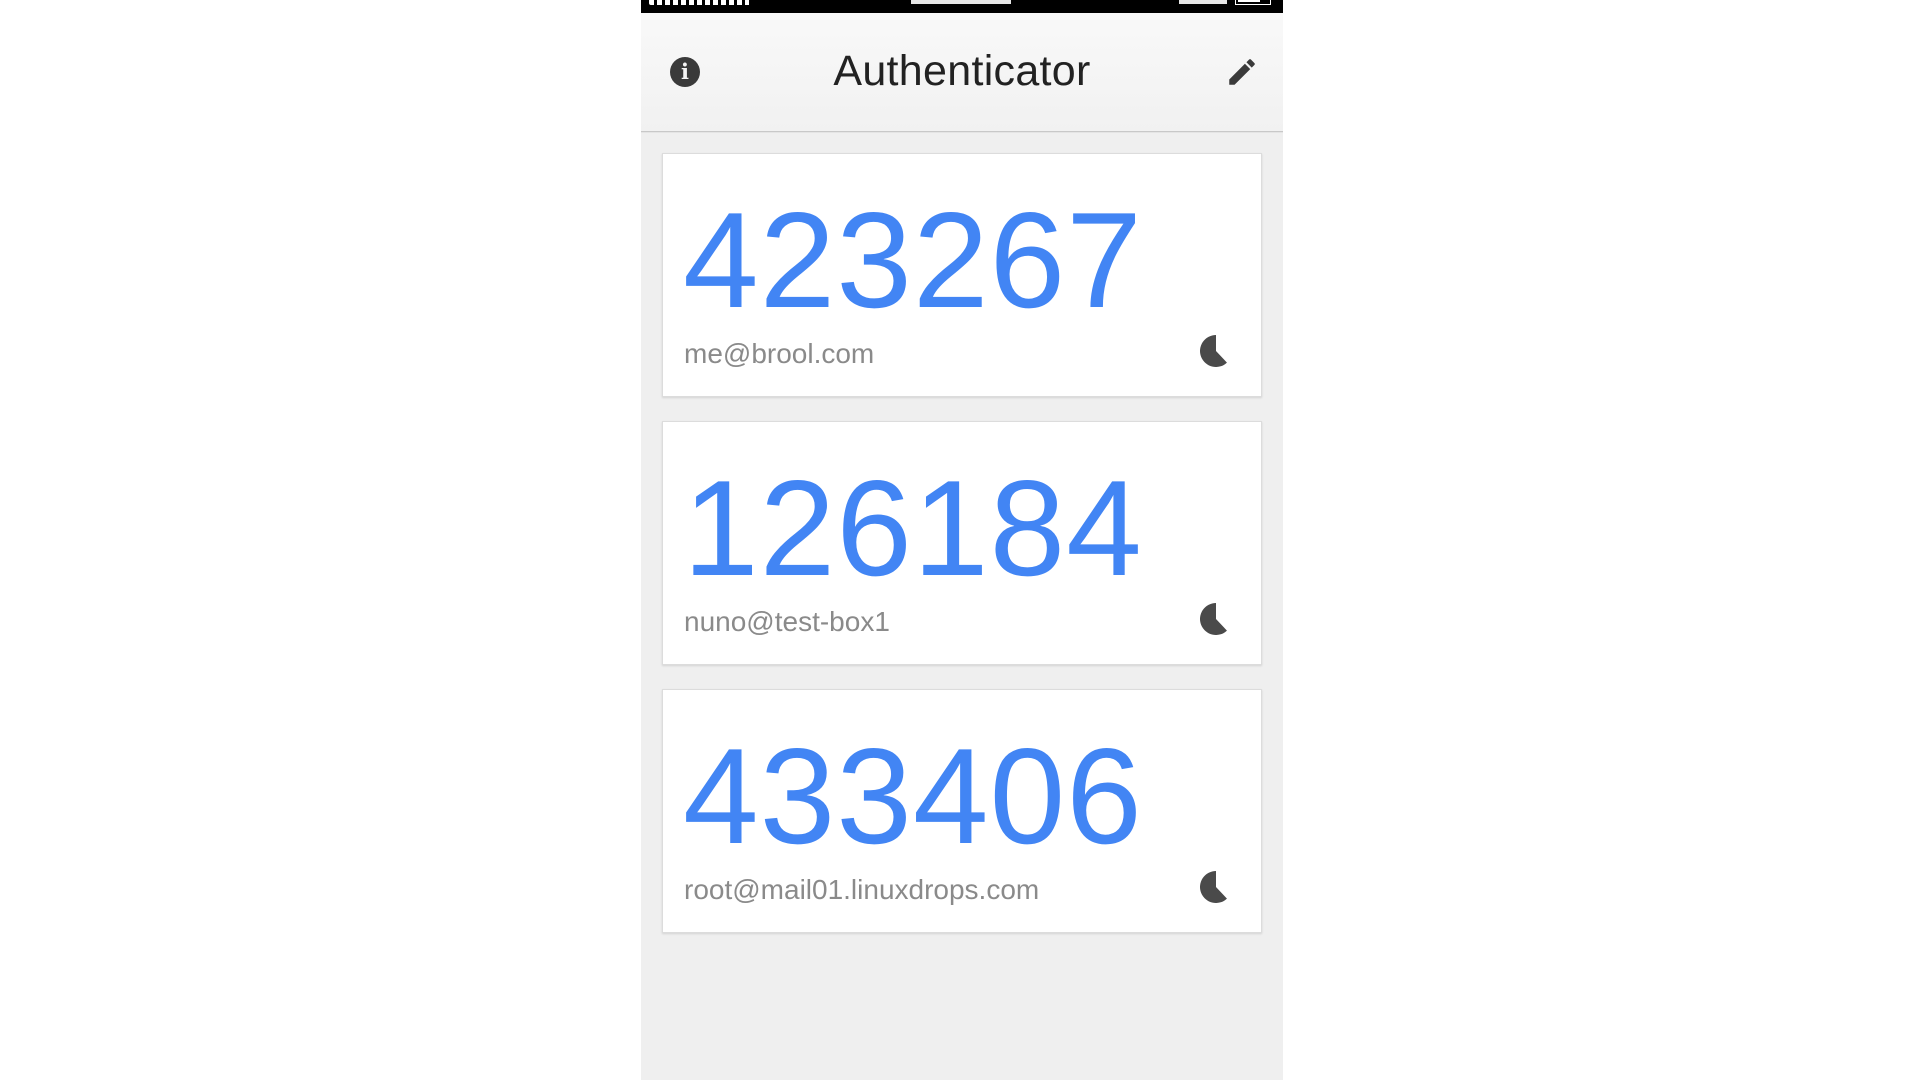 This screenshot has width=1920, height=1080. I want to click on otp-code: 423267, so click(913, 260).